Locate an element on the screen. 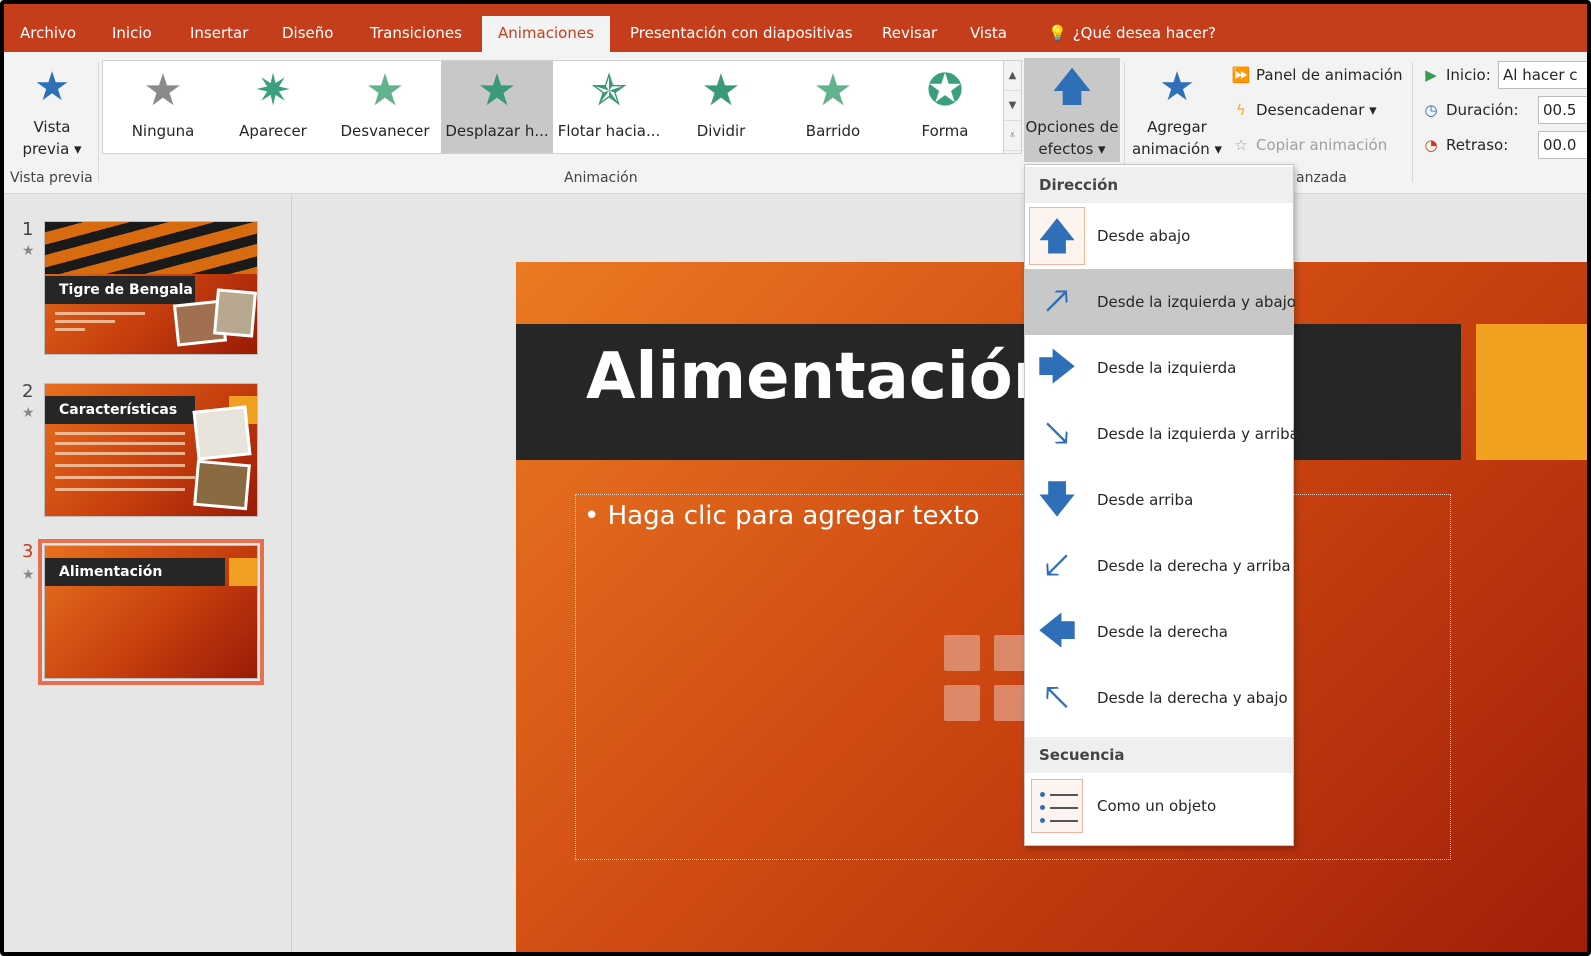 This screenshot has width=1591, height=956. menu-item-label: Desde la derecha is located at coordinates (1163, 632).